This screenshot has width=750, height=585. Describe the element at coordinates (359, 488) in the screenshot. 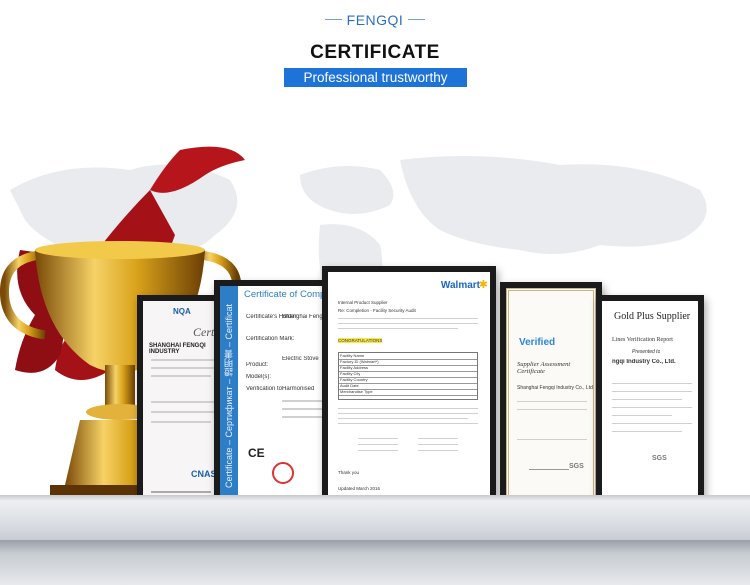

I see `letter-footer-2: Updated March 2016` at that location.